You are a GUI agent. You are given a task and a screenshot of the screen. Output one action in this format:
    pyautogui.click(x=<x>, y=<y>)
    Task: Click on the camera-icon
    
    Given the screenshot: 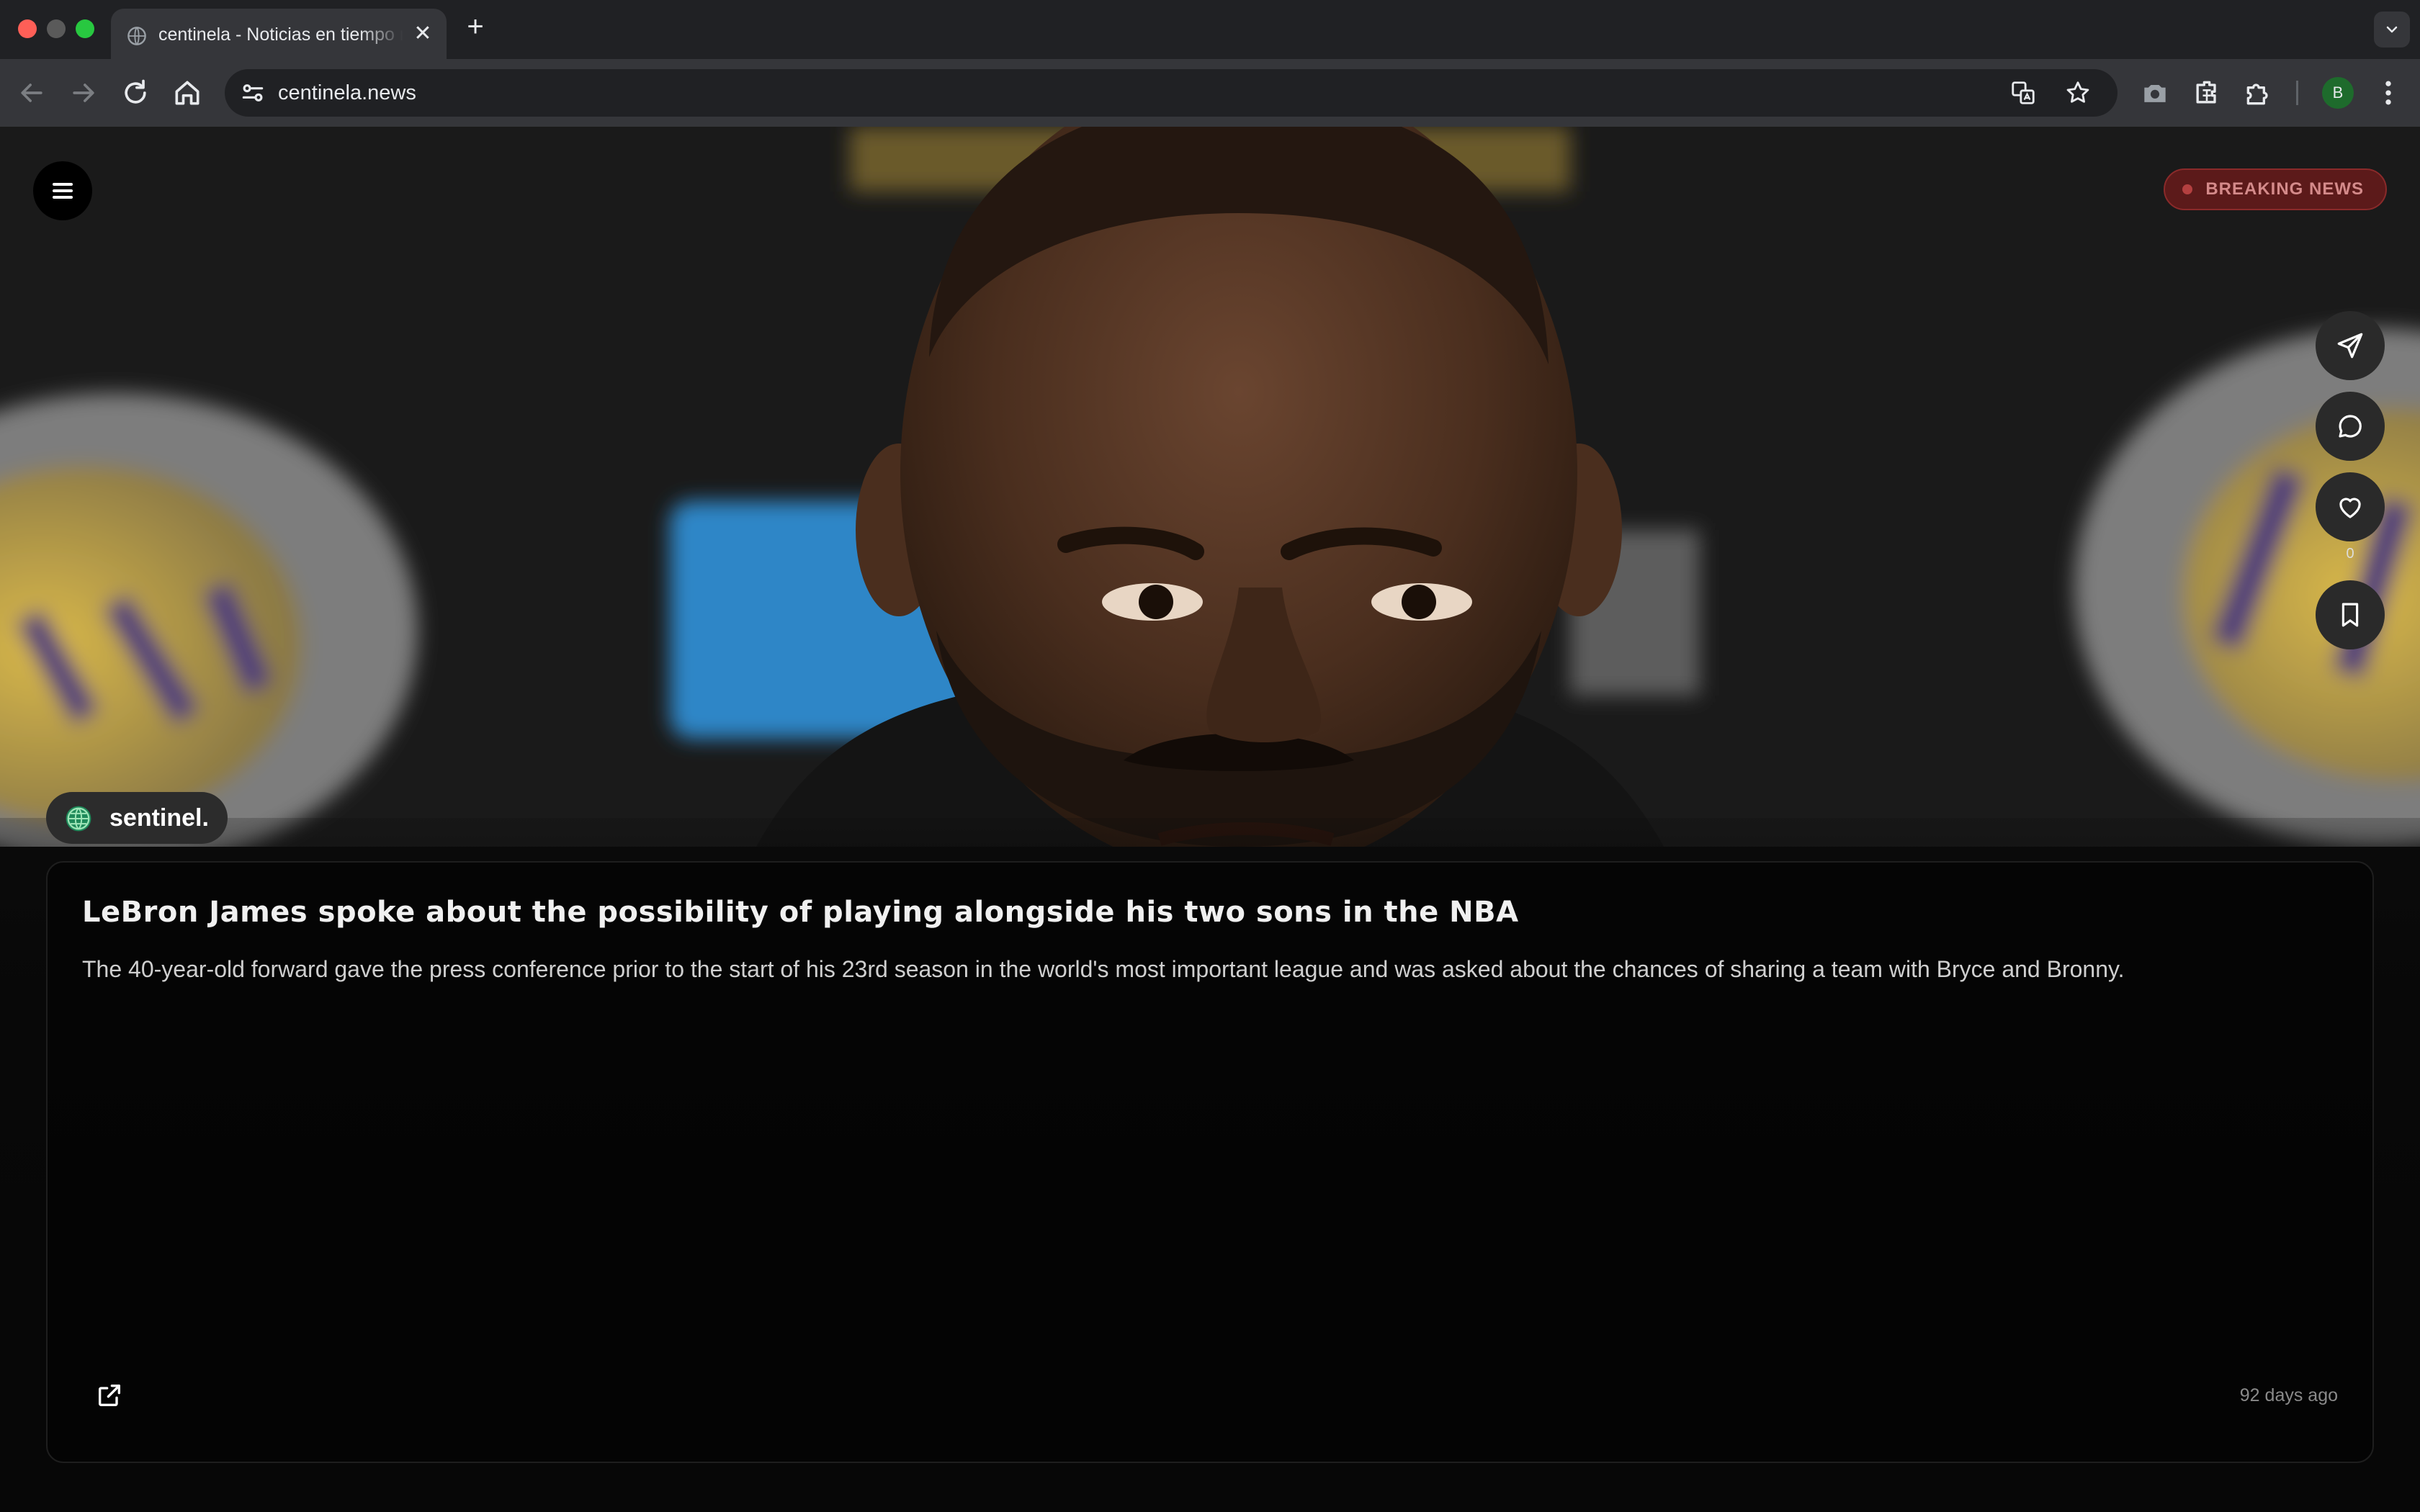 What is the action you would take?
    pyautogui.click(x=2155, y=93)
    